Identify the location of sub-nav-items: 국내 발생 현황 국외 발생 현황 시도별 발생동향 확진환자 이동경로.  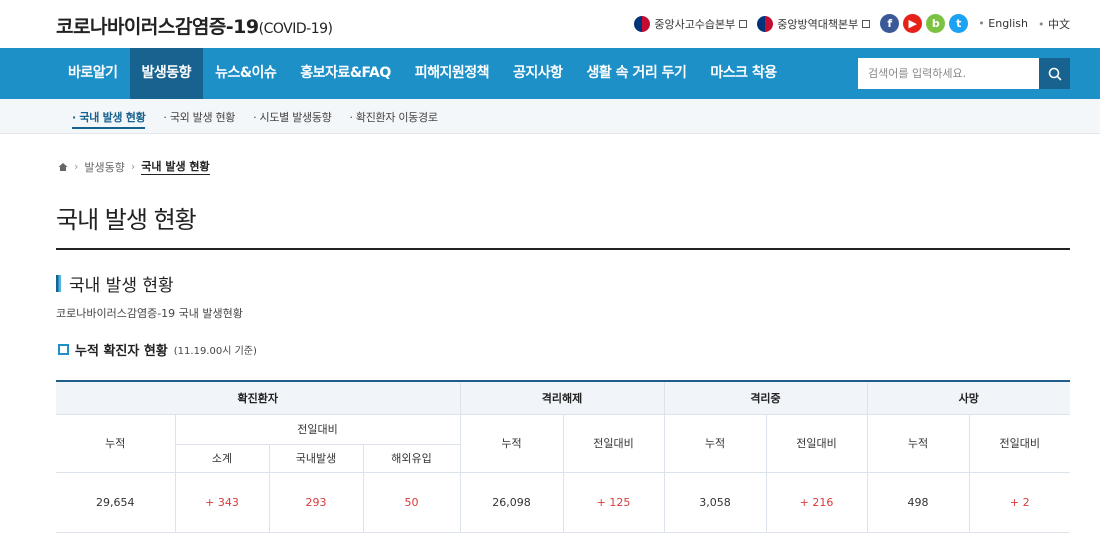
(255, 116).